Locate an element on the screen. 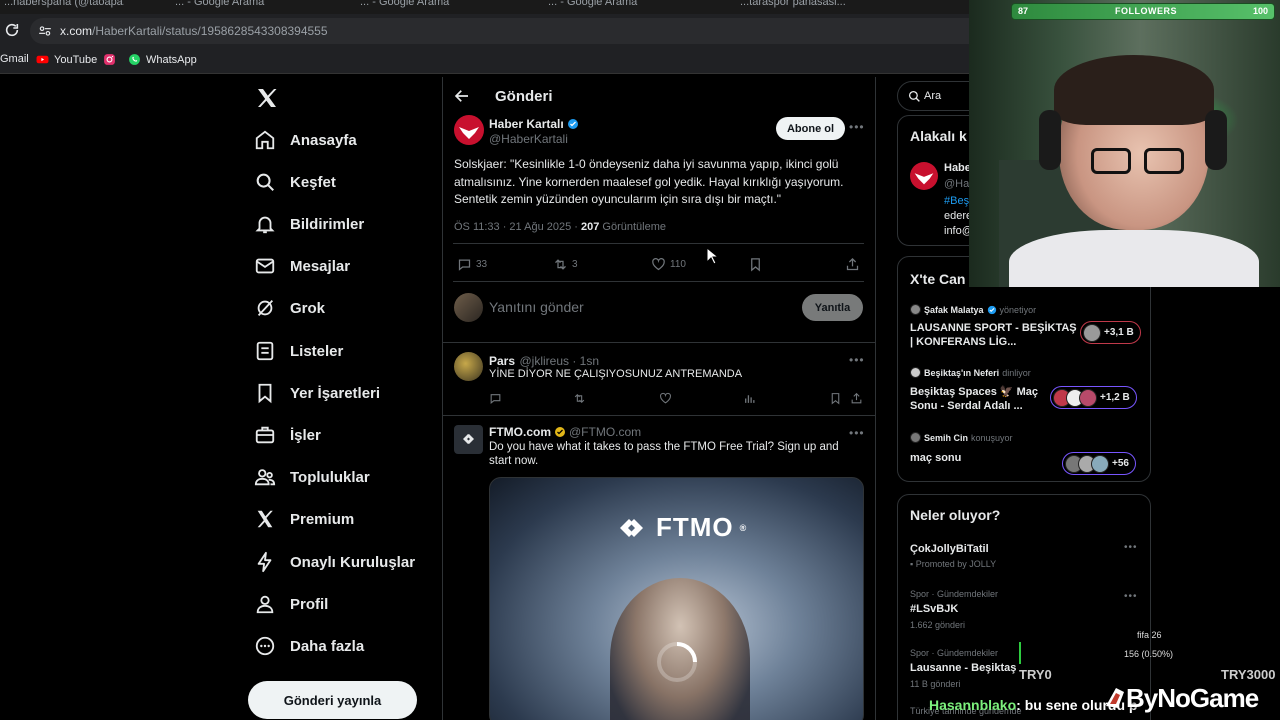 This screenshot has height=720, width=1280. ad-author-handle: @FTMO.com is located at coordinates (605, 432).